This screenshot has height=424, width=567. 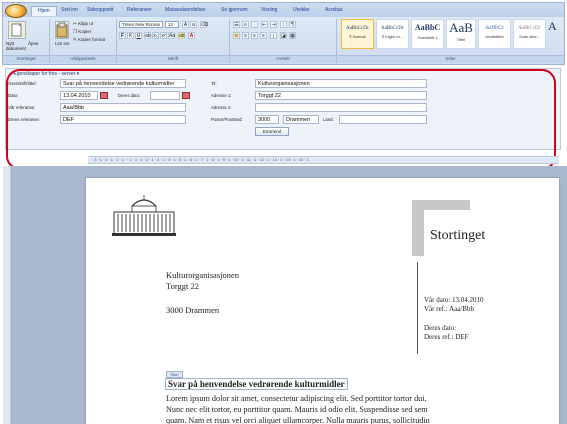 I want to click on bold-button: F, so click(x=122, y=35).